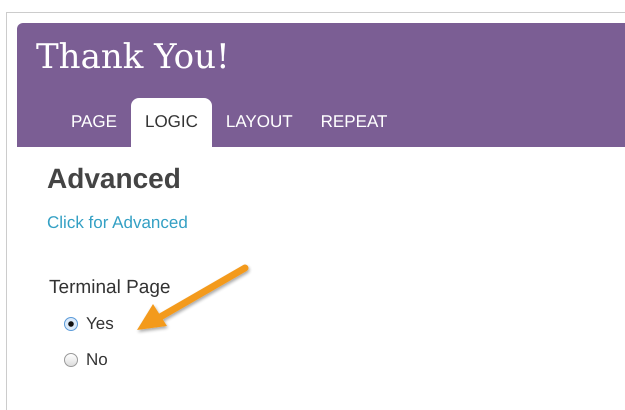 This screenshot has height=410, width=625. I want to click on page-title: Thank You!, so click(133, 57).